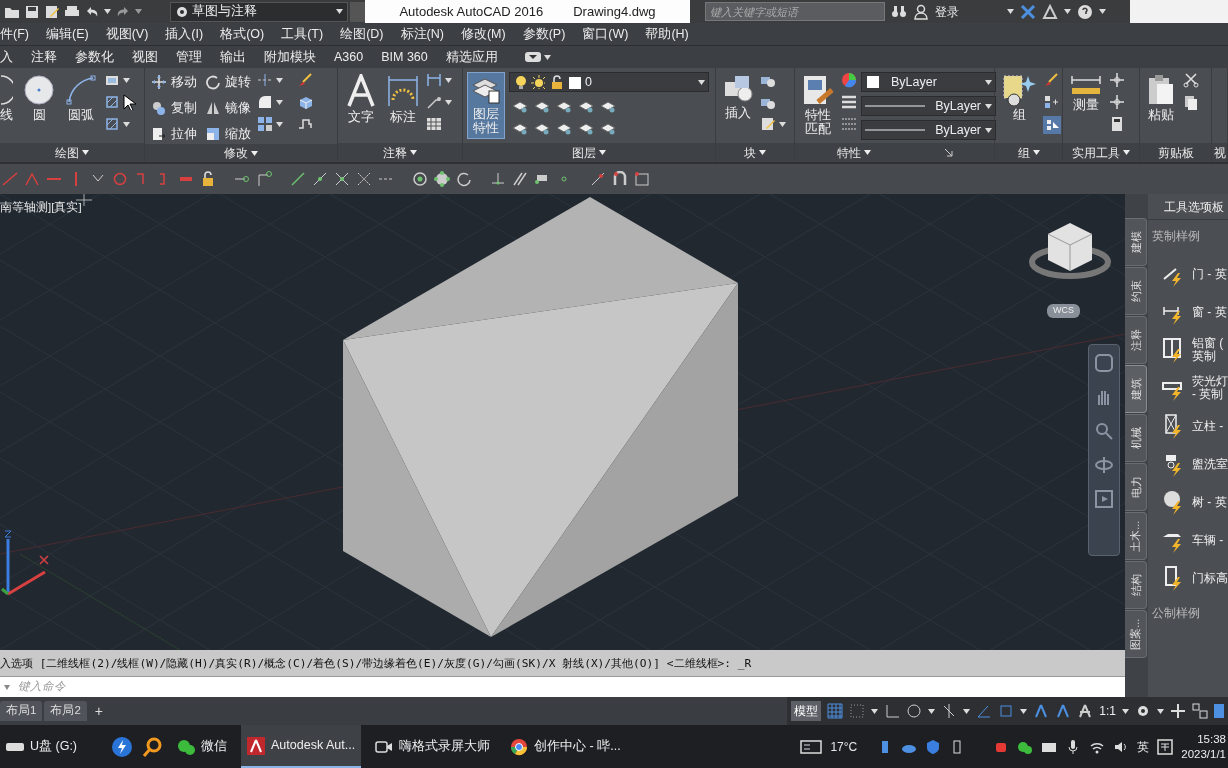 This screenshot has width=1228, height=768. What do you see at coordinates (669, 34) in the screenshot?
I see `menu-item: 帮助(H)` at bounding box center [669, 34].